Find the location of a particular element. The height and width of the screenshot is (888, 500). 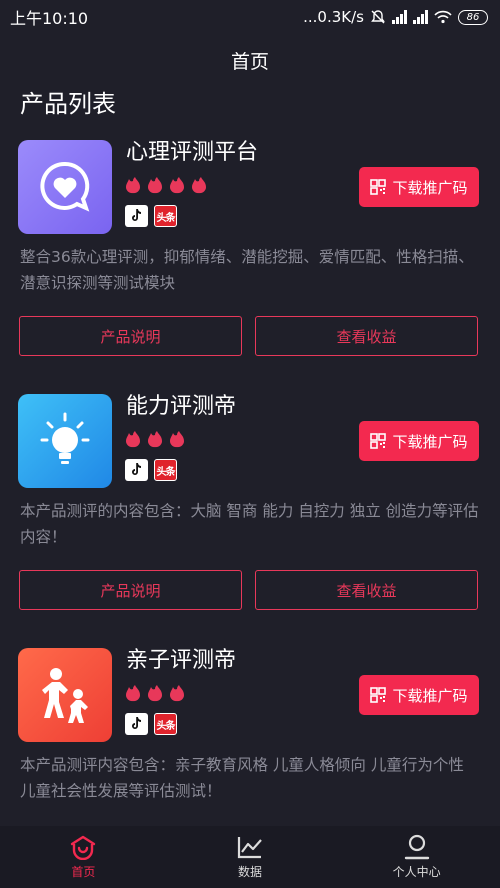

product-name: 亲子评测帝 is located at coordinates (181, 660).